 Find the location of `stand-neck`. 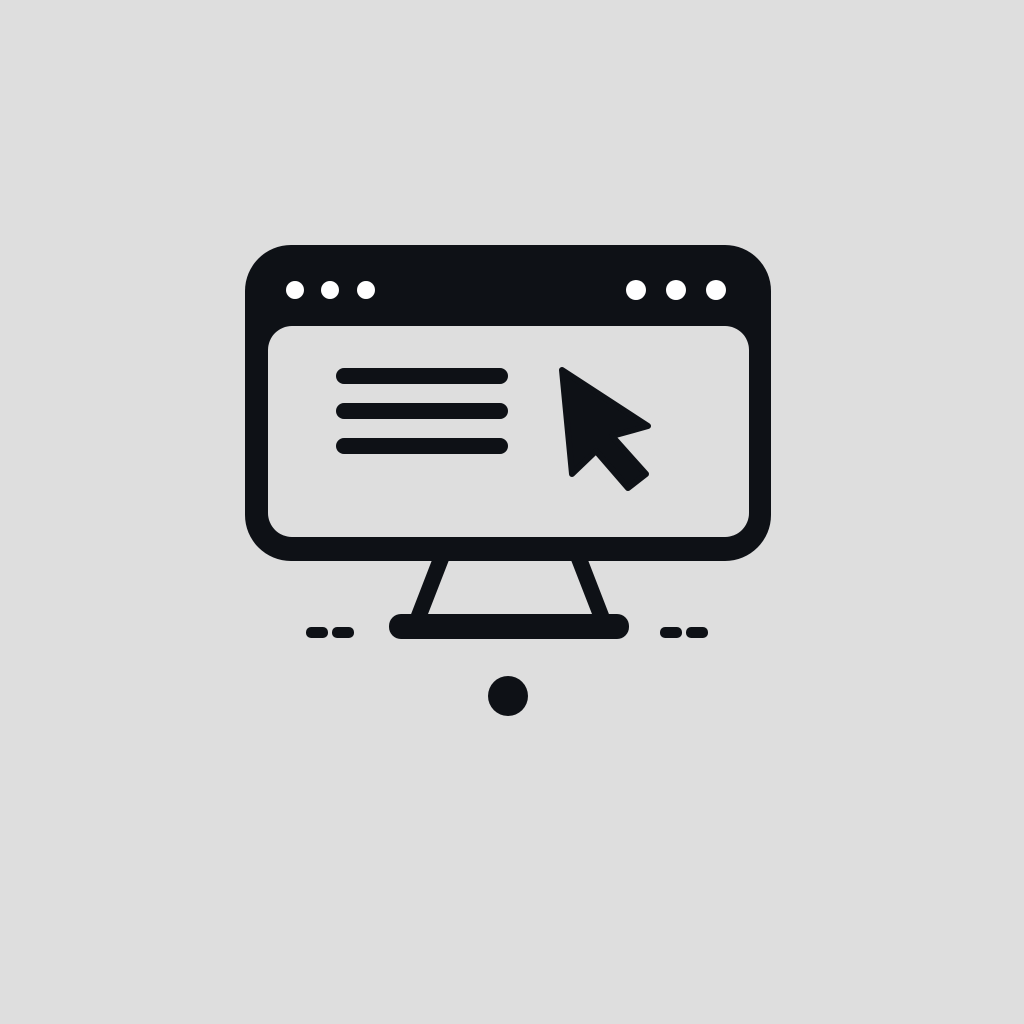

stand-neck is located at coordinates (510, 591).